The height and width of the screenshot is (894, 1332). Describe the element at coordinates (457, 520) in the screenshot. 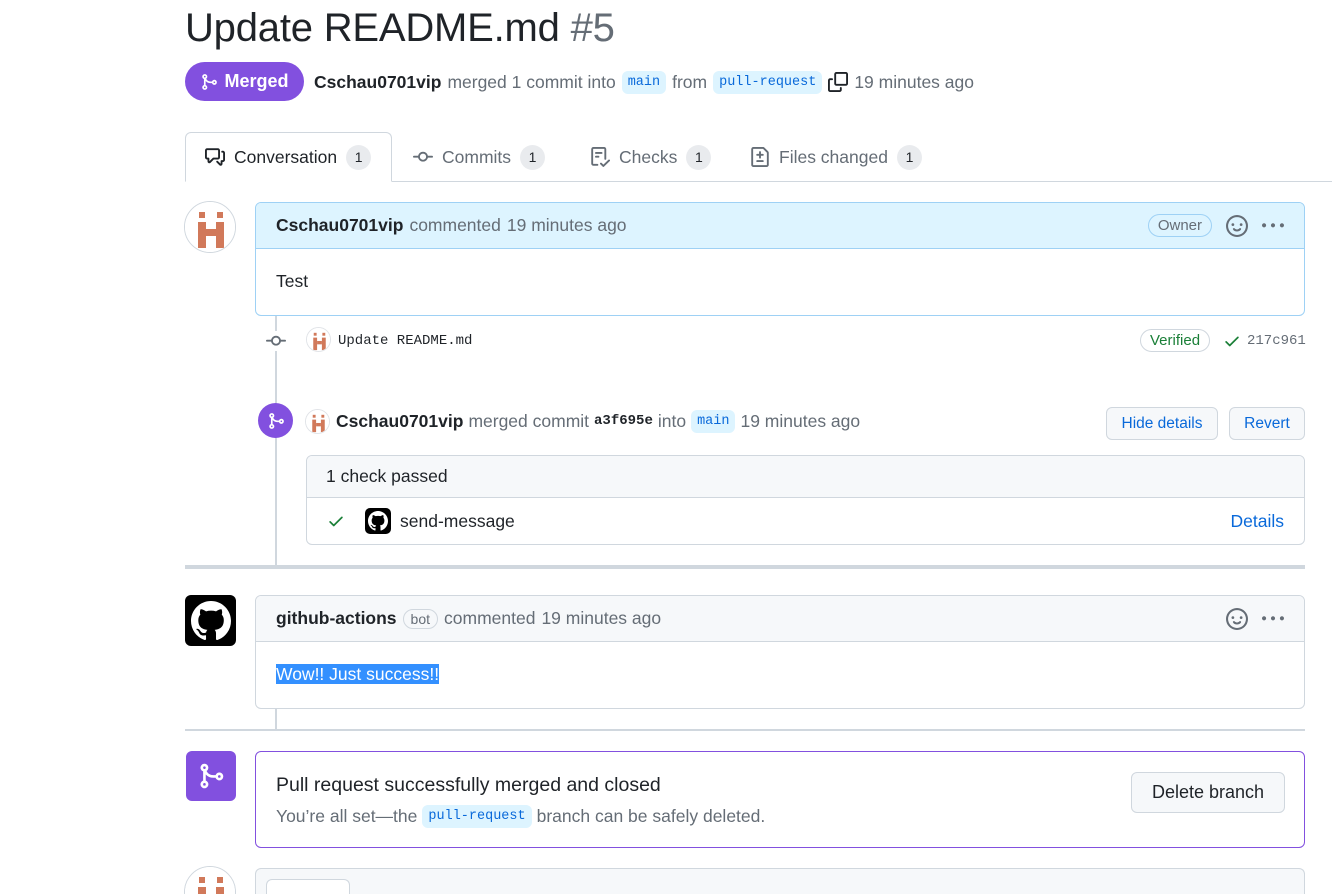

I see `check-name: send-message` at that location.